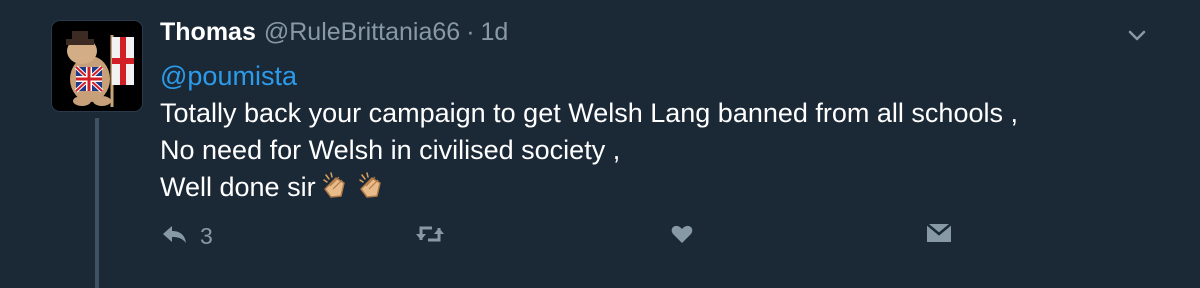 The image size is (1200, 288). I want to click on tweet-header: Thomas @RuleBrittania66 · 1d, so click(334, 36).